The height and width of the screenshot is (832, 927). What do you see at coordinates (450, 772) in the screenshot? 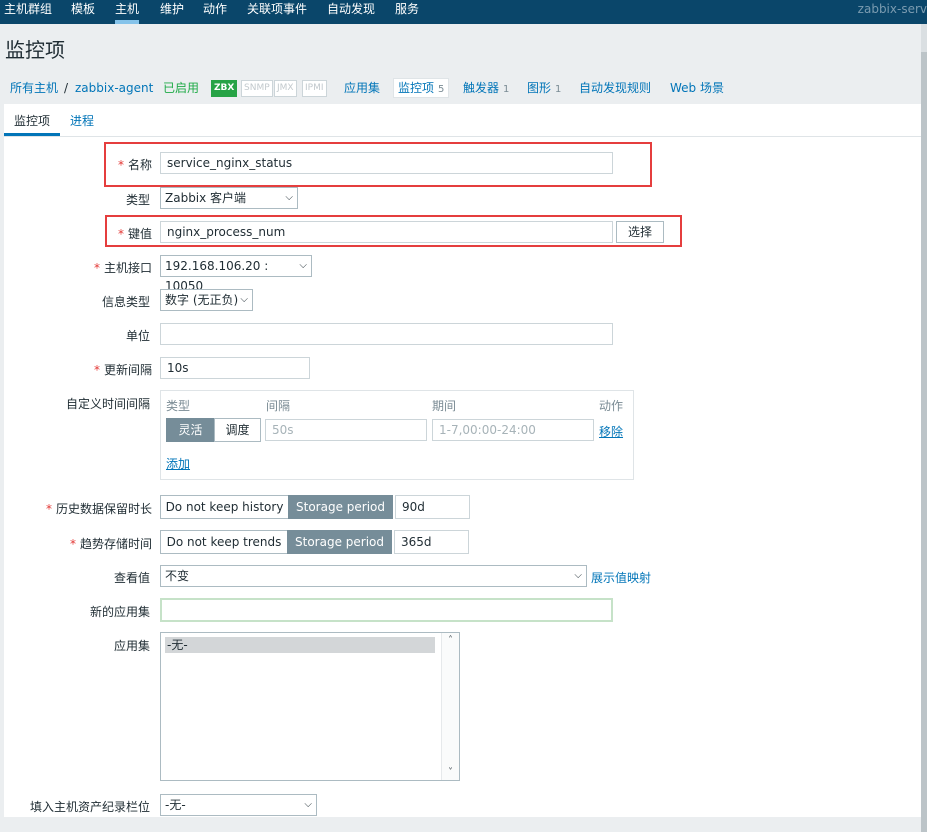
I see `scroll-down-icon: ˅` at bounding box center [450, 772].